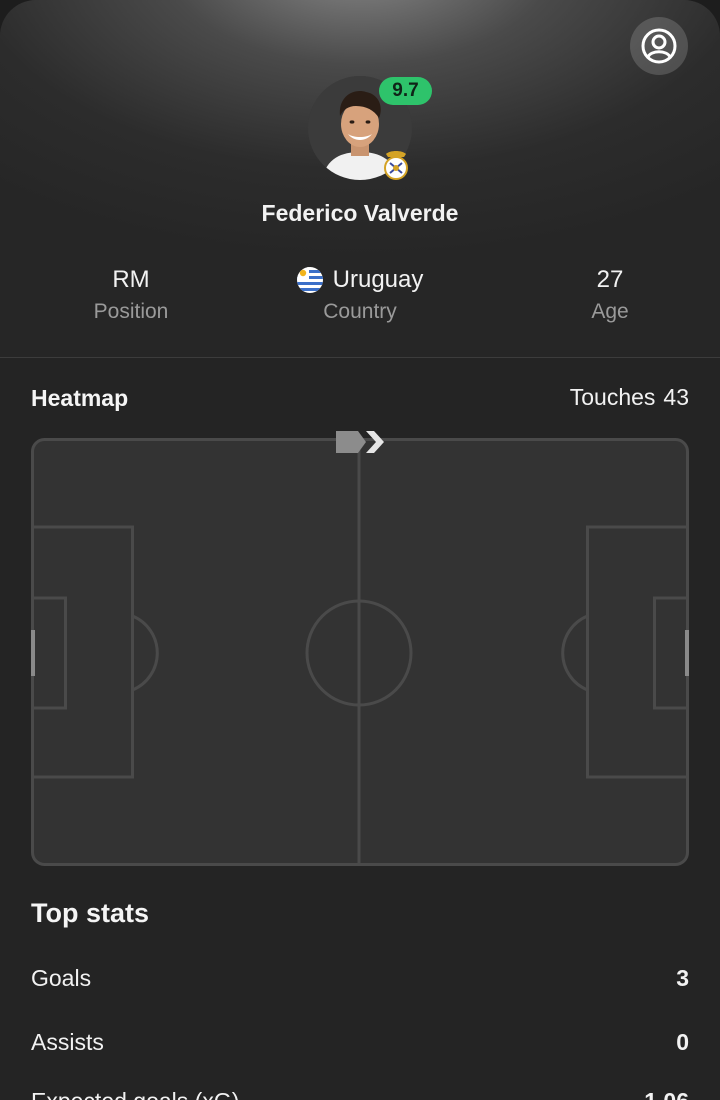 The height and width of the screenshot is (1100, 720). What do you see at coordinates (360, 311) in the screenshot?
I see `country-label: Country` at bounding box center [360, 311].